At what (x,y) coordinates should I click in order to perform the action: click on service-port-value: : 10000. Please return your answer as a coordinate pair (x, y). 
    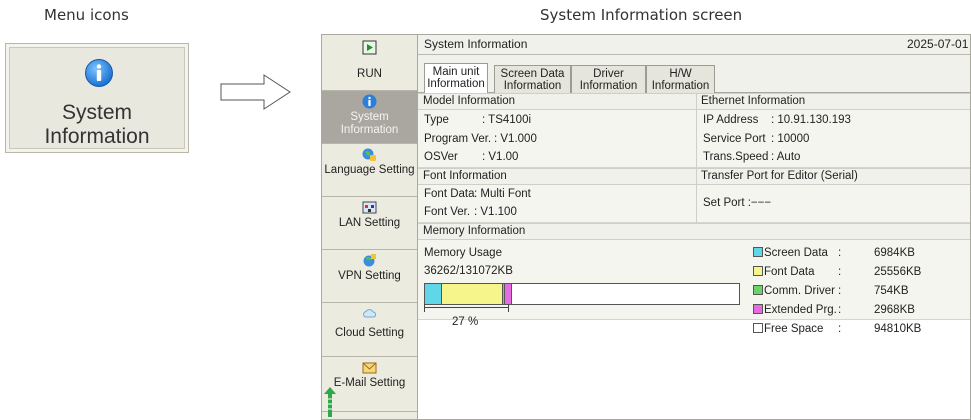
    Looking at the image, I should click on (790, 139).